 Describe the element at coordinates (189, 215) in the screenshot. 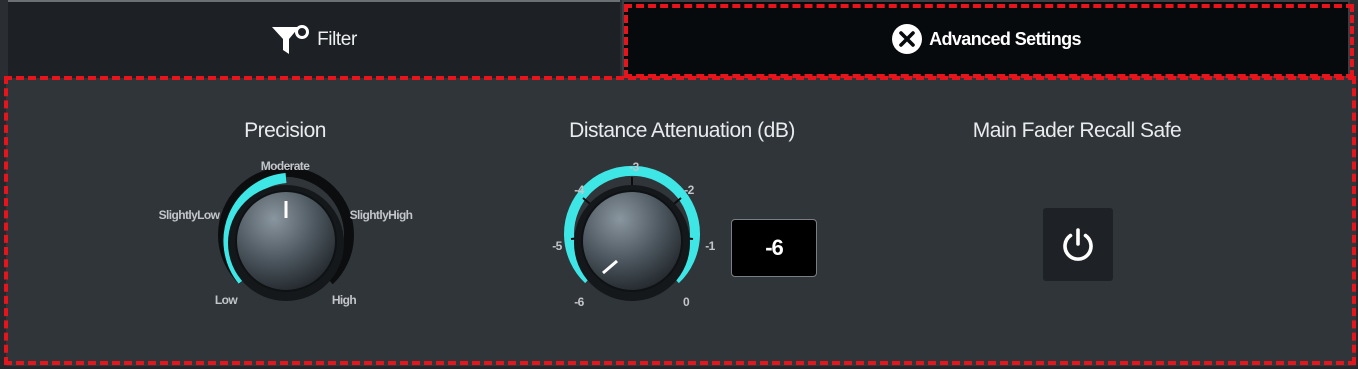

I see `precision-label-slightly-low: SlightlyLow` at that location.